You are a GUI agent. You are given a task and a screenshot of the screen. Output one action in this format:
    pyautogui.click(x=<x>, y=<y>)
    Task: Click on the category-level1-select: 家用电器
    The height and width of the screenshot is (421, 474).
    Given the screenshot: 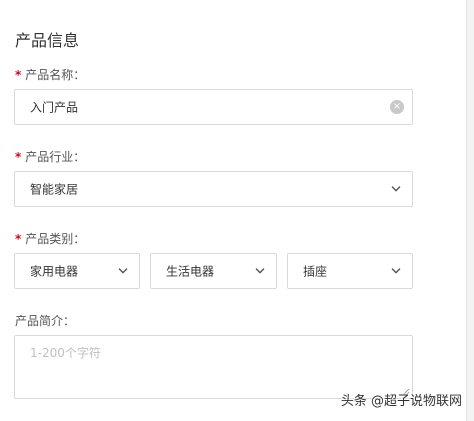 What is the action you would take?
    pyautogui.click(x=77, y=271)
    